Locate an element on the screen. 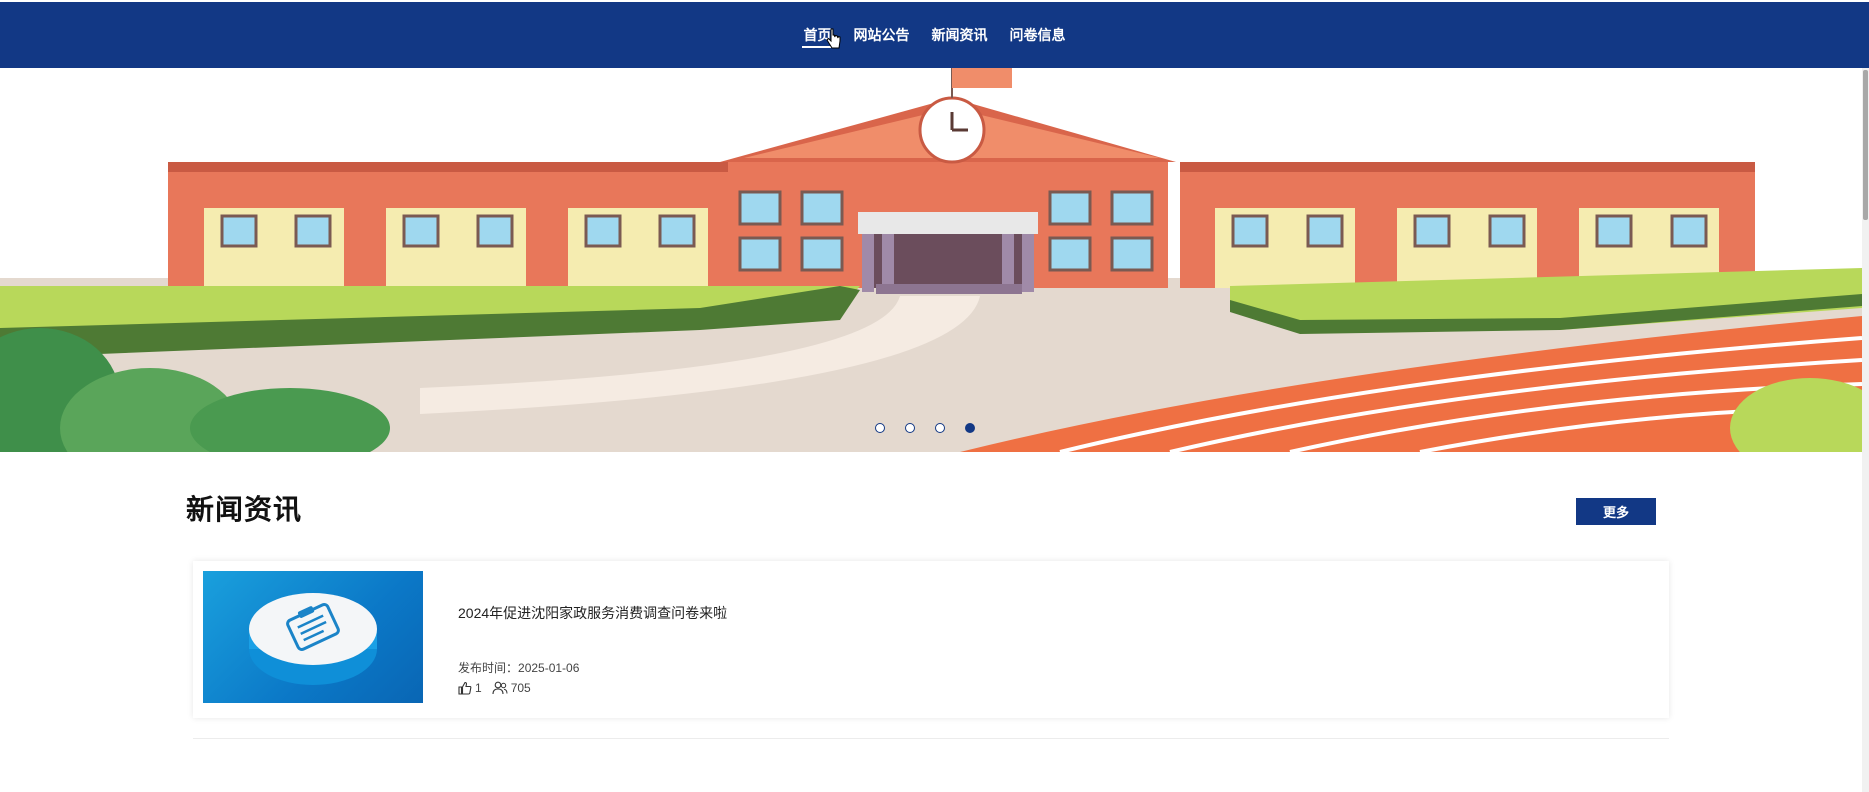 This screenshot has height=792, width=1869. news-stats: 1 705 is located at coordinates (494, 688).